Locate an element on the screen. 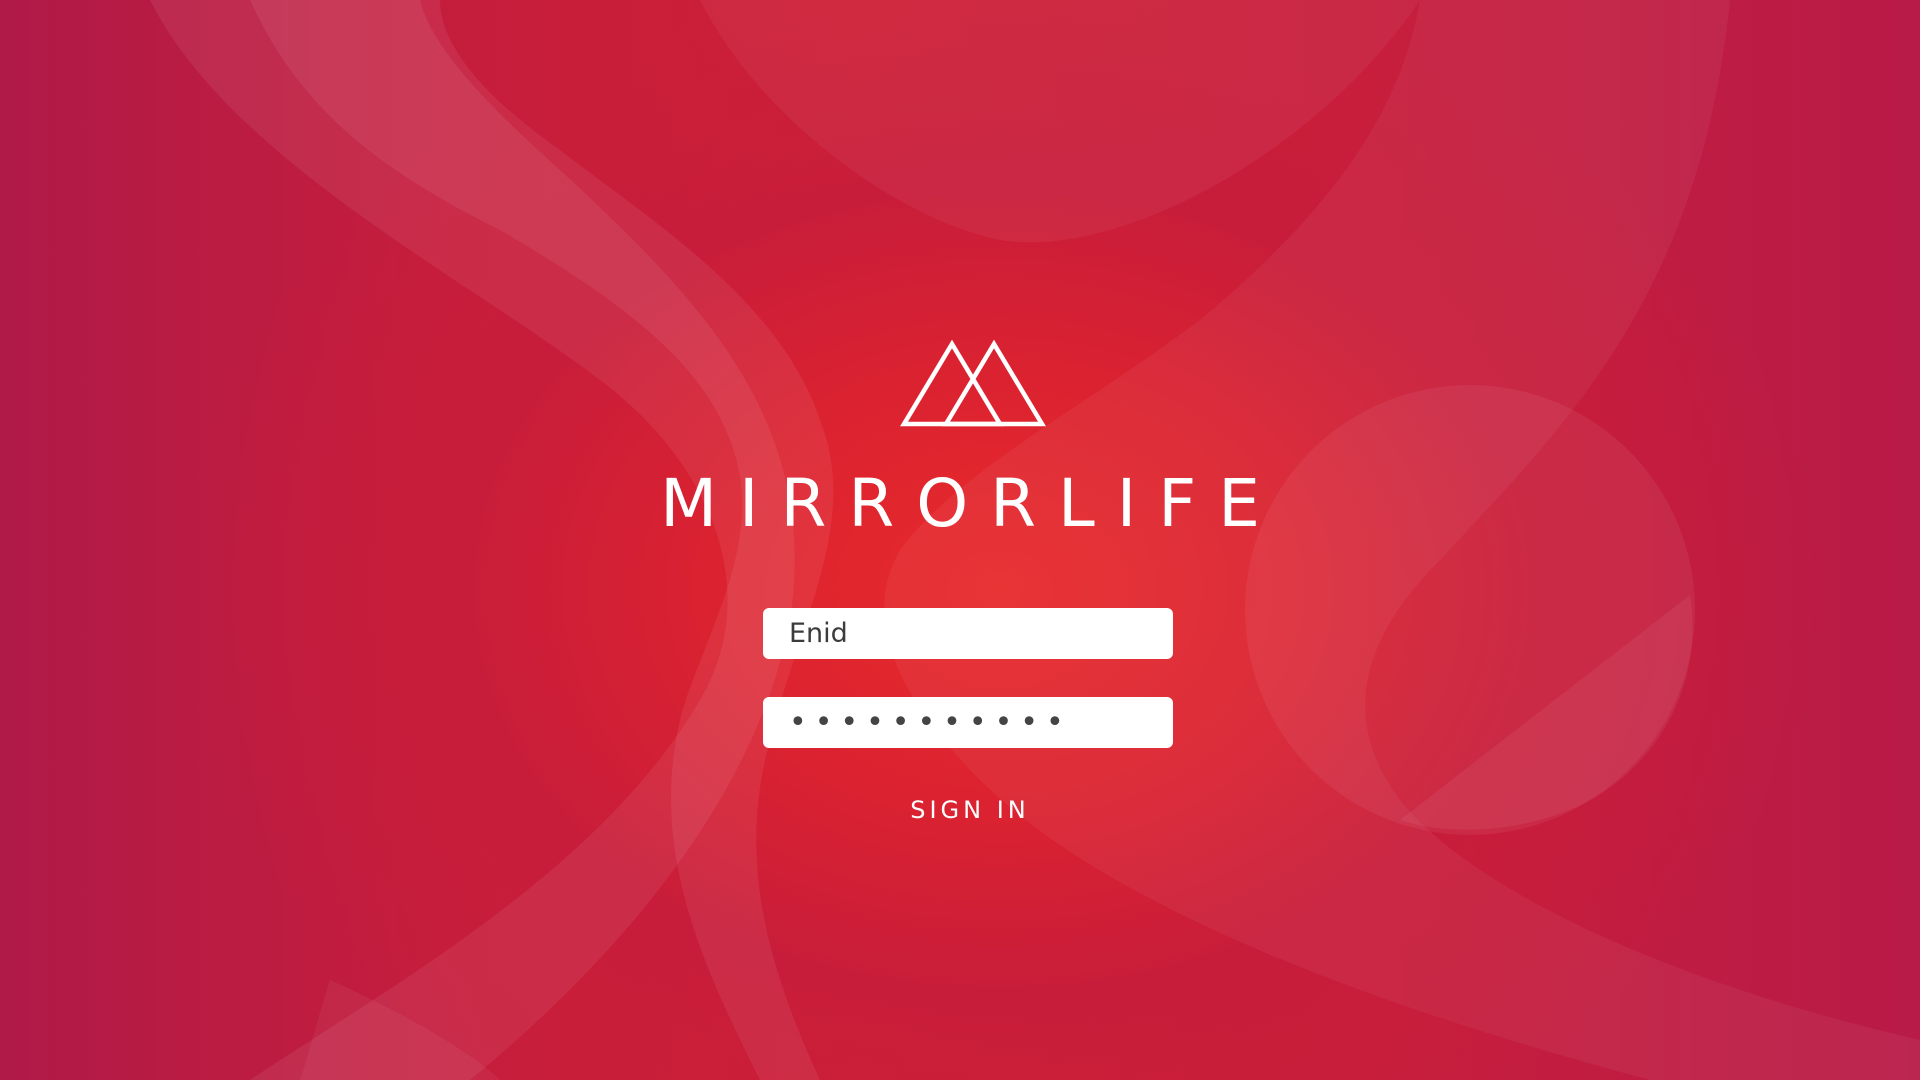 The width and height of the screenshot is (1920, 1080). username-value: Enid is located at coordinates (818, 633).